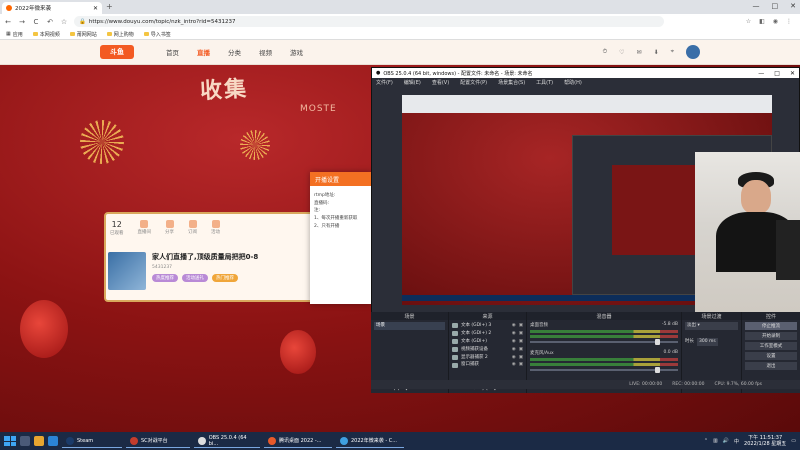 The width and height of the screenshot is (800, 450). What do you see at coordinates (487, 365) in the screenshot?
I see `source-item: 窗口捕获 ◉ ▣` at bounding box center [487, 365].